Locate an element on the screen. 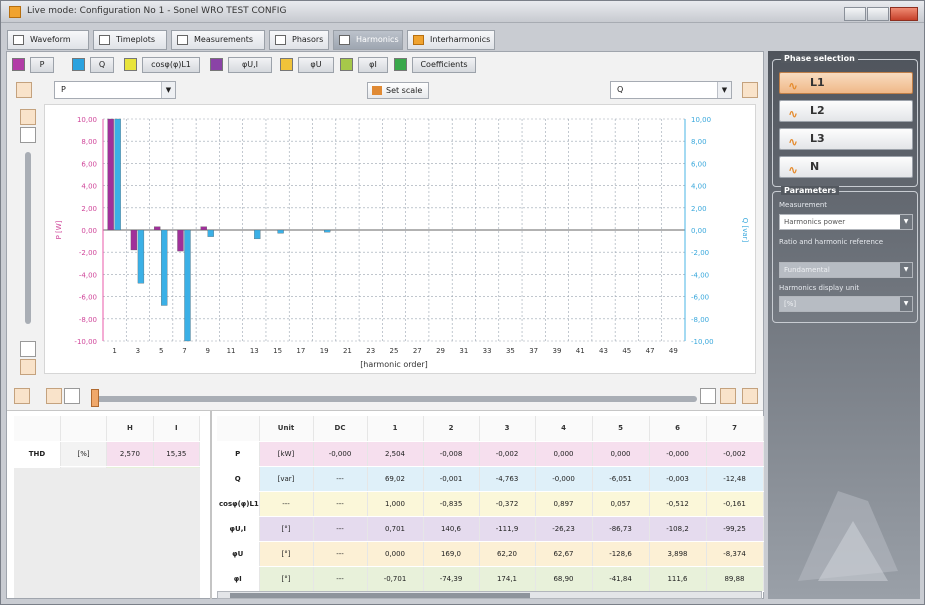 This screenshot has width=925, height=605. bar-chart-icon is located at coordinates (344, 40).